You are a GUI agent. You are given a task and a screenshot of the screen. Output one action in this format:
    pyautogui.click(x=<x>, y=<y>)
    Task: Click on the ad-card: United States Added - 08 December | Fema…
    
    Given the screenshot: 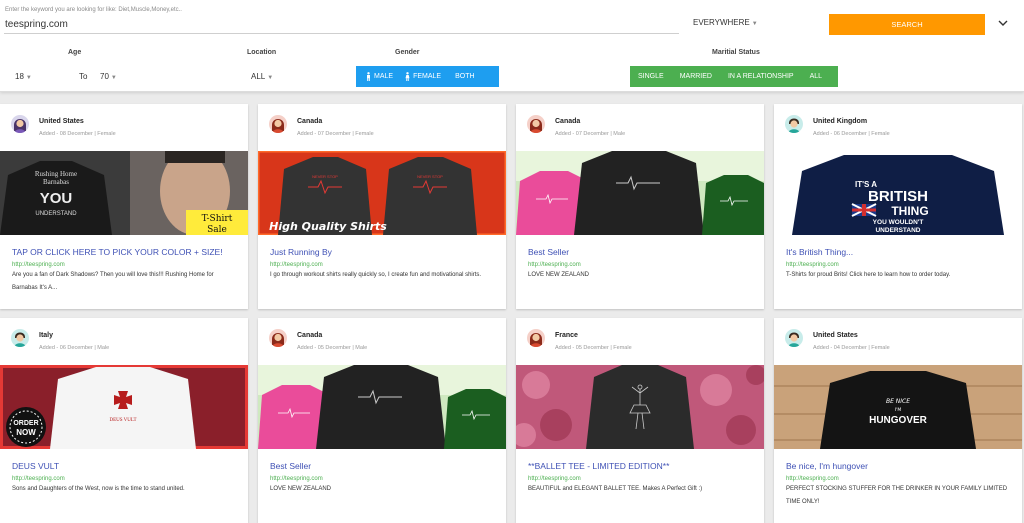 What is the action you would take?
    pyautogui.click(x=124, y=206)
    